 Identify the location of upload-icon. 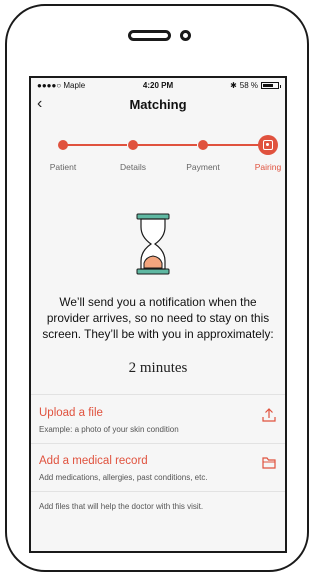
(269, 415).